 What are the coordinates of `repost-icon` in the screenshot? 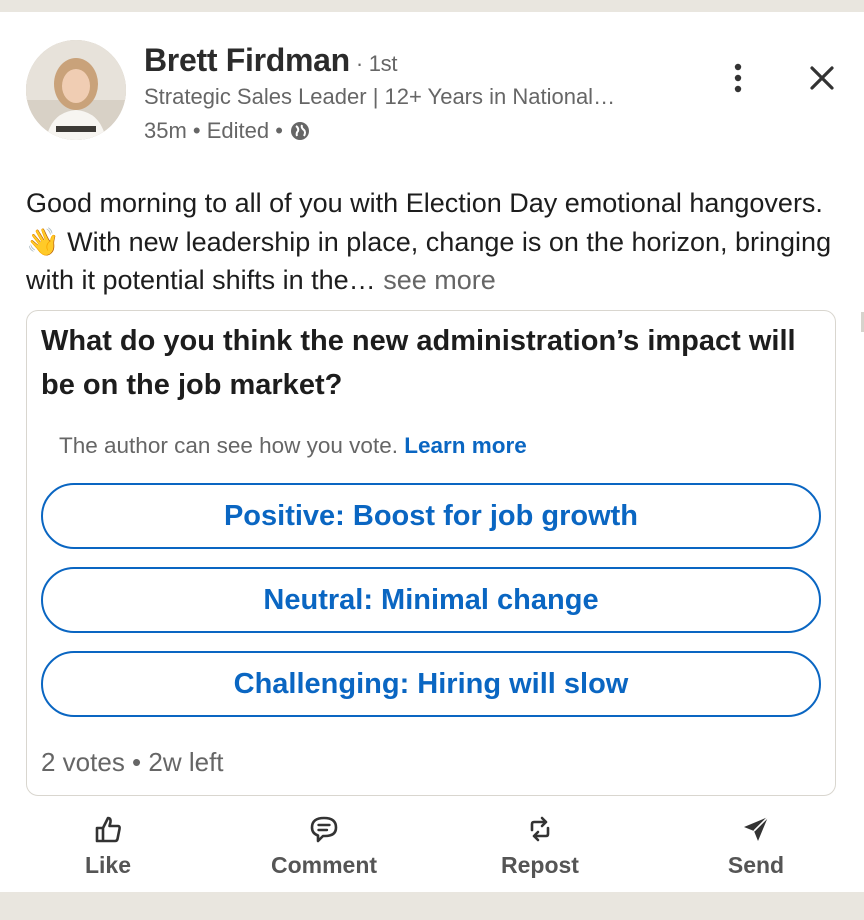 It's located at (540, 829).